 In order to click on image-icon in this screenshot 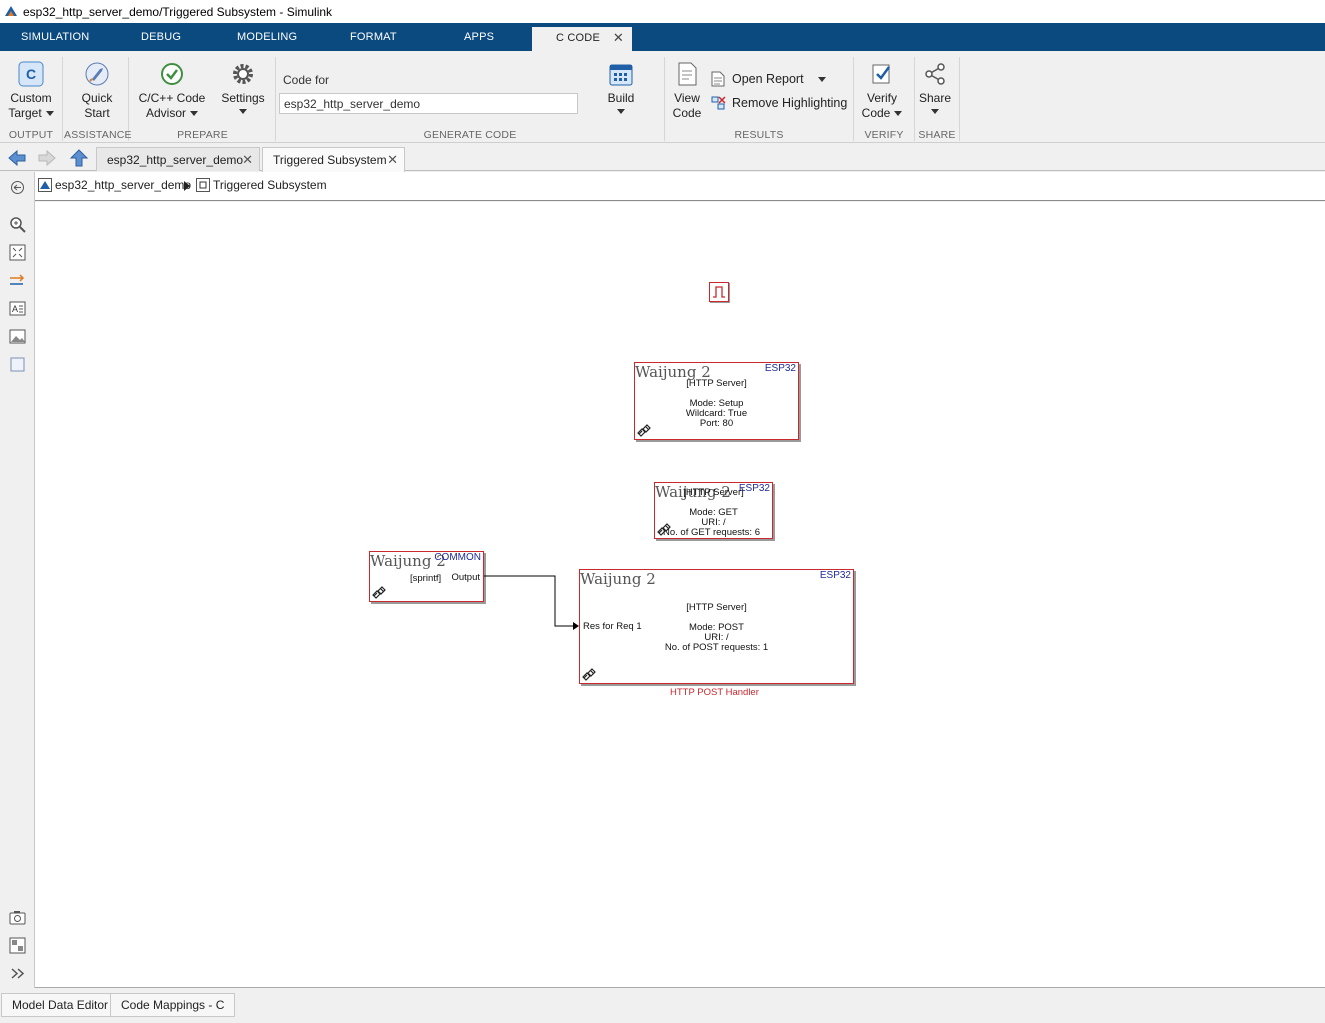, I will do `click(17, 336)`.